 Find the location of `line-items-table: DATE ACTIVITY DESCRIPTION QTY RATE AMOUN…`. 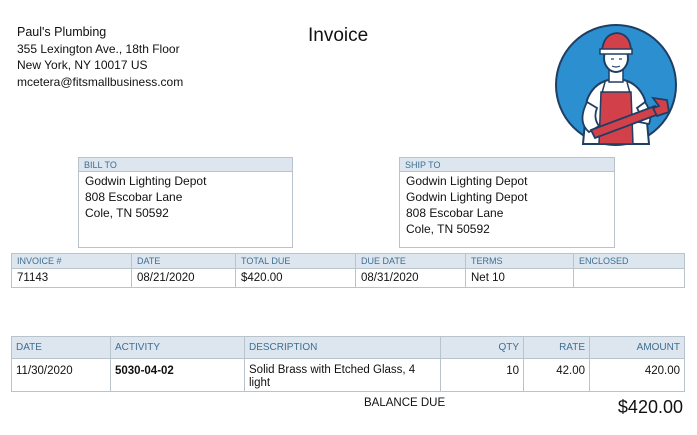

line-items-table: DATE ACTIVITY DESCRIPTION QTY RATE AMOUN… is located at coordinates (348, 364).